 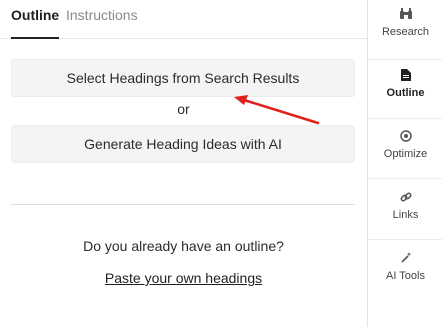 I want to click on paste-headings-link: Paste your own headings, so click(x=183, y=278).